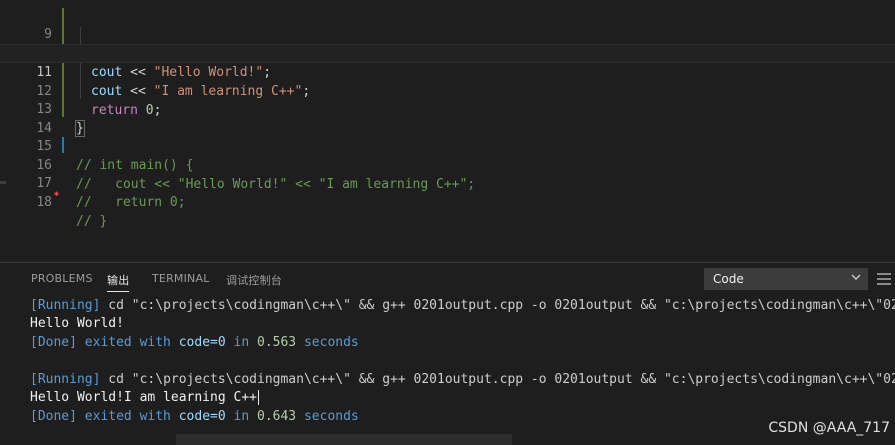 This screenshot has width=895, height=445. Describe the element at coordinates (447, 33) in the screenshot. I see `code-line: 9 int main() {` at that location.